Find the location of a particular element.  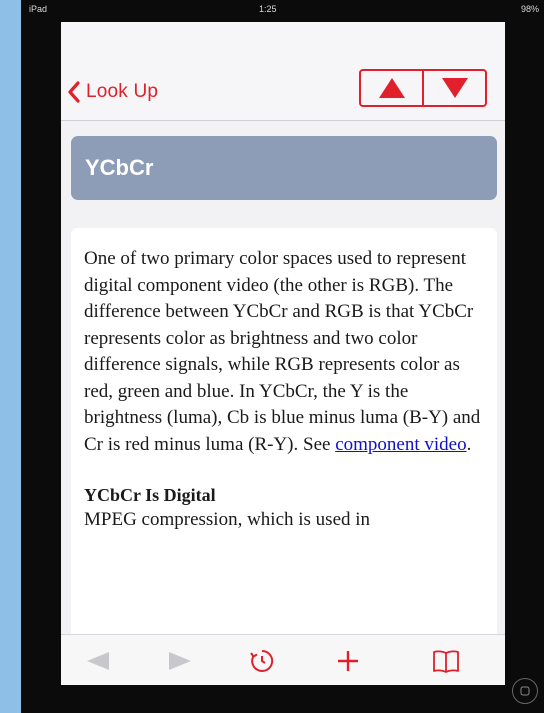

component-video-link: component video is located at coordinates (400, 444).